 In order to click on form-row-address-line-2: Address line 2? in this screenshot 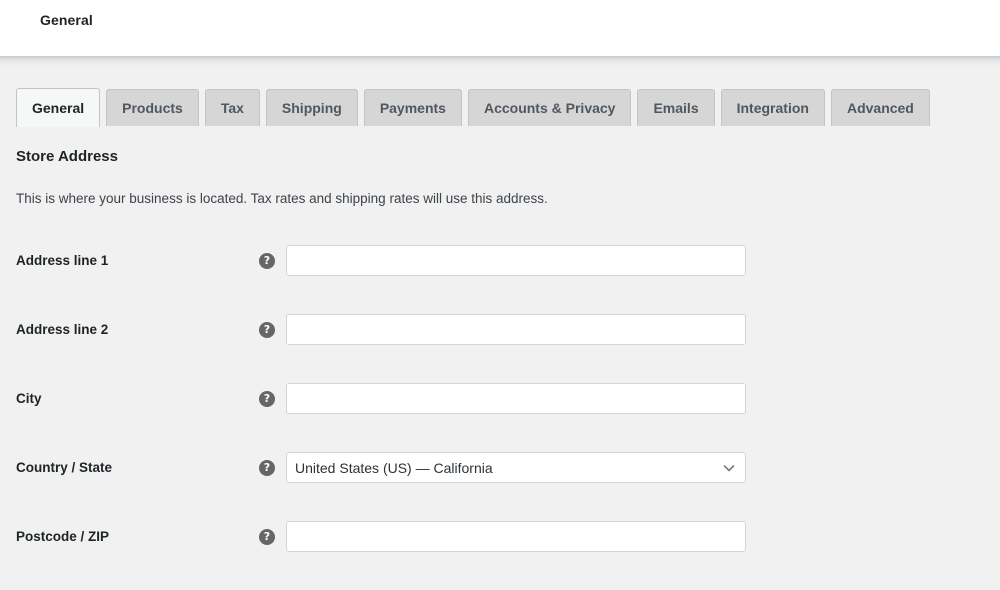, I will do `click(500, 348)`.